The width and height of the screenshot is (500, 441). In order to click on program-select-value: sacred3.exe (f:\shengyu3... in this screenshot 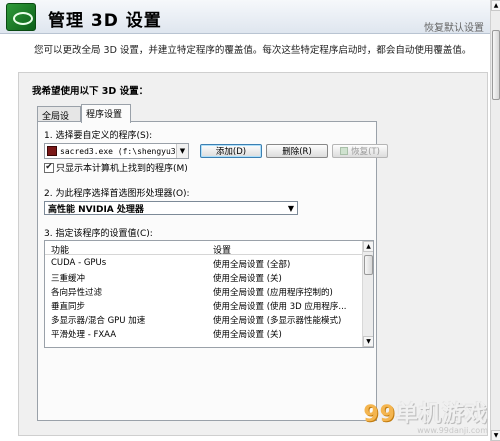, I will do `click(118, 151)`.